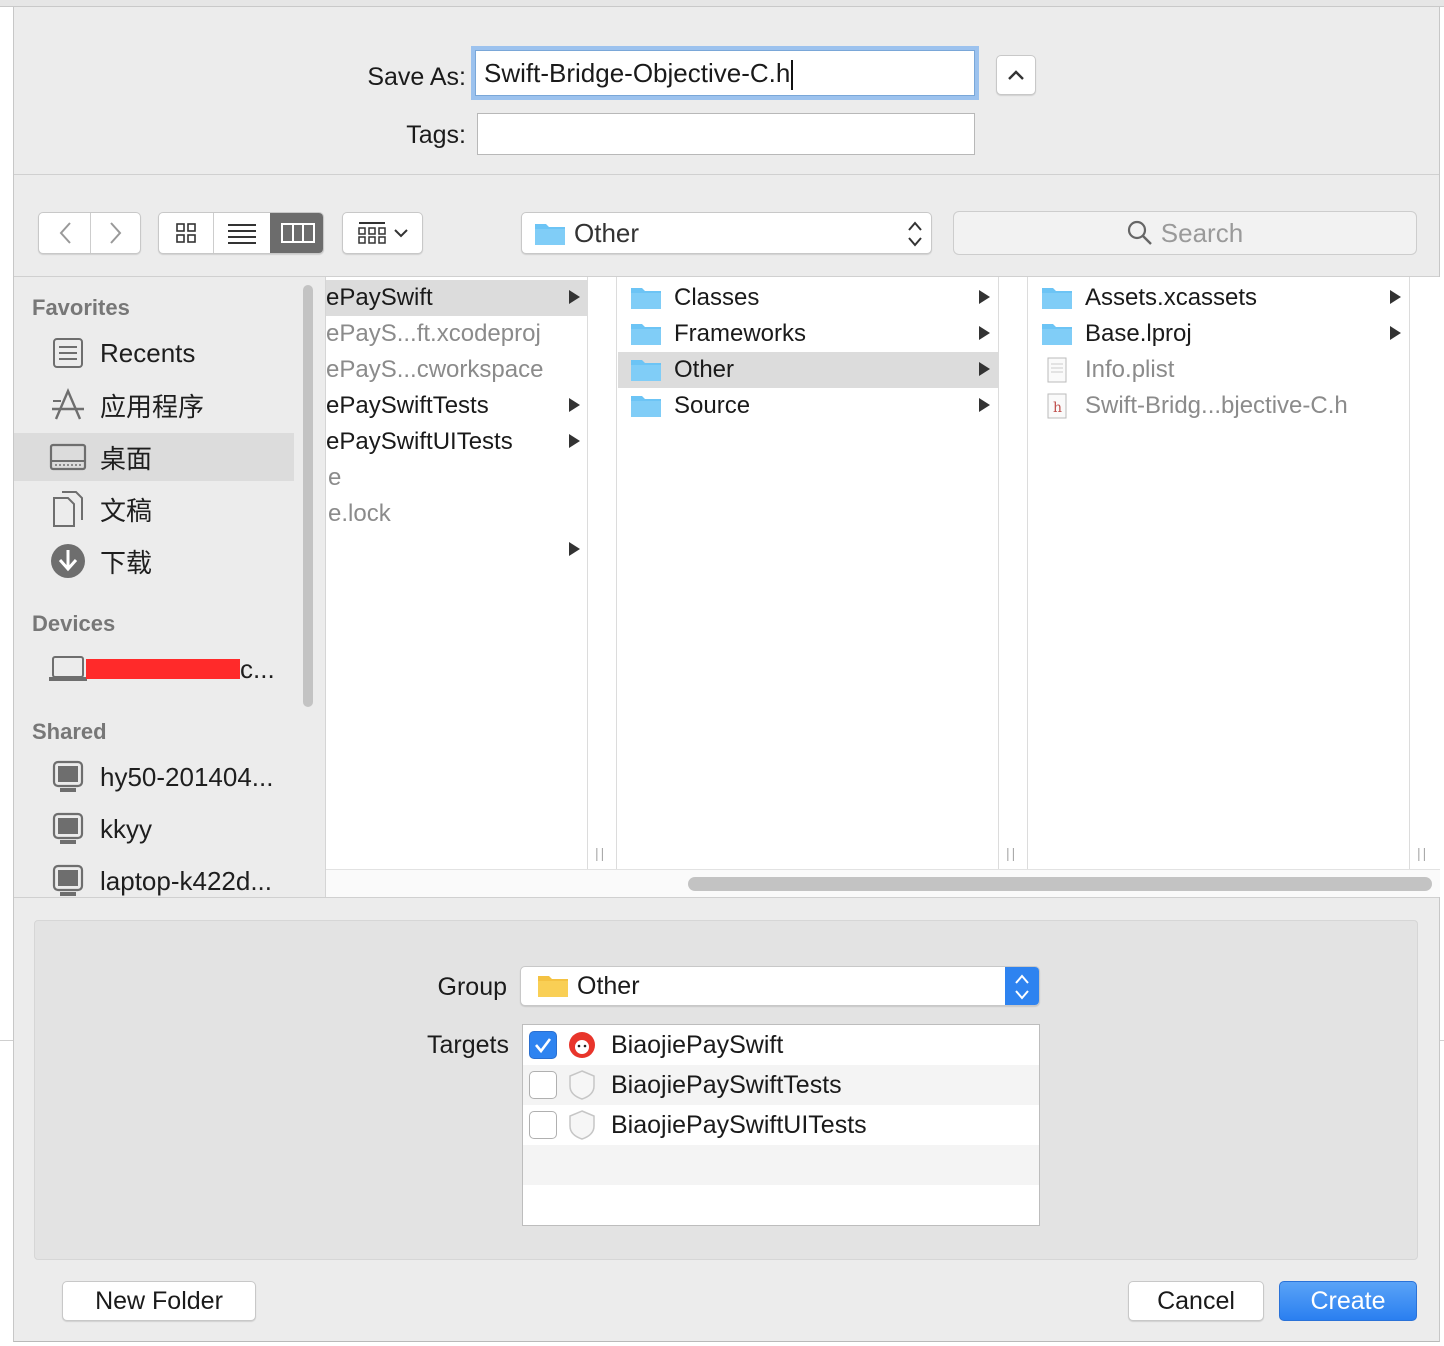  I want to click on save-as-value: Swift-Bridge-Objective-C.h, so click(637, 73).